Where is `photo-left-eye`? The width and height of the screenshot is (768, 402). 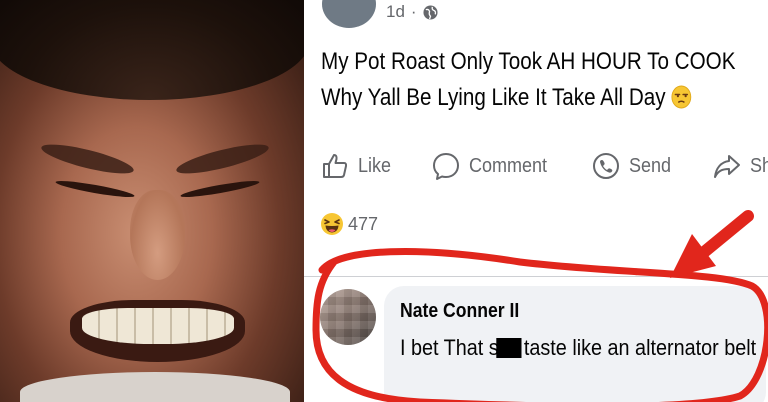
photo-left-eye is located at coordinates (95, 189).